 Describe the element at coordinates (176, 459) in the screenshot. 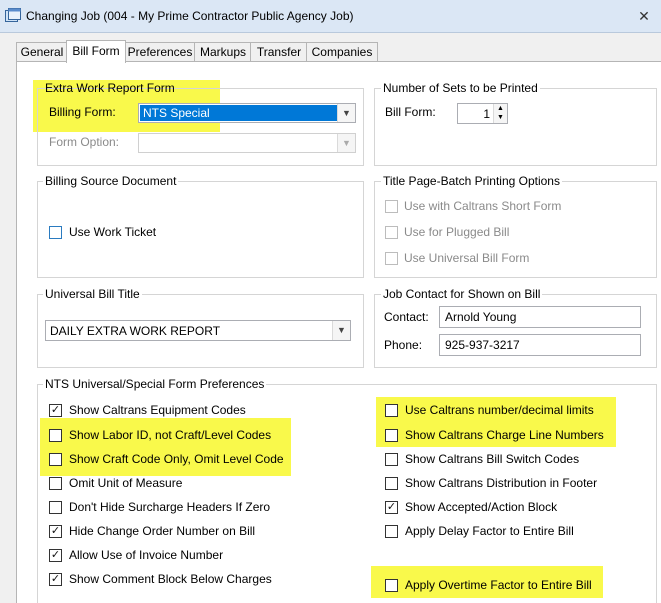

I see `nts-left-option-label: Show Craft Code Only, Omit Level Code` at that location.